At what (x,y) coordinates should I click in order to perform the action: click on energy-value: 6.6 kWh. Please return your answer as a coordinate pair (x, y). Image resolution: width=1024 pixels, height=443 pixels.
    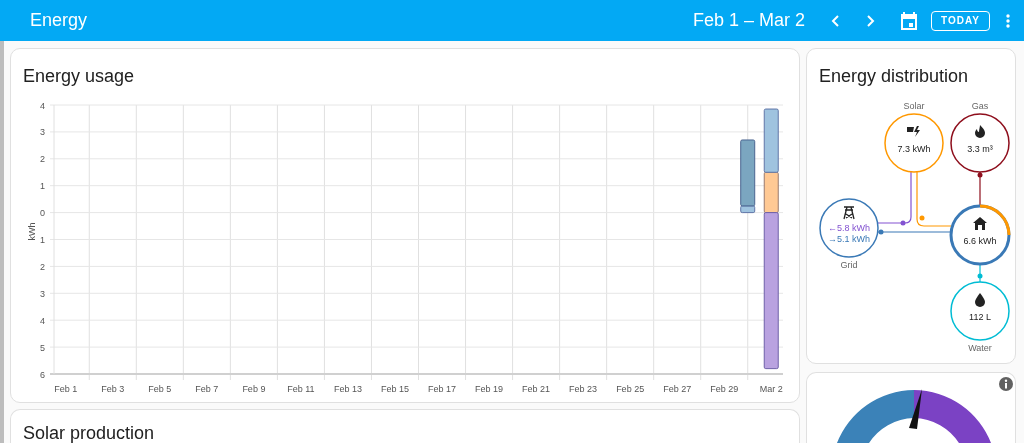
    Looking at the image, I should click on (980, 241).